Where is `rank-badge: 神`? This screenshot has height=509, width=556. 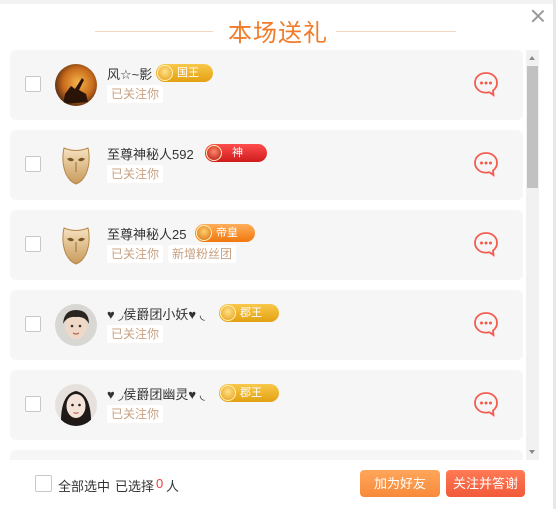
rank-badge: 神 is located at coordinates (236, 153).